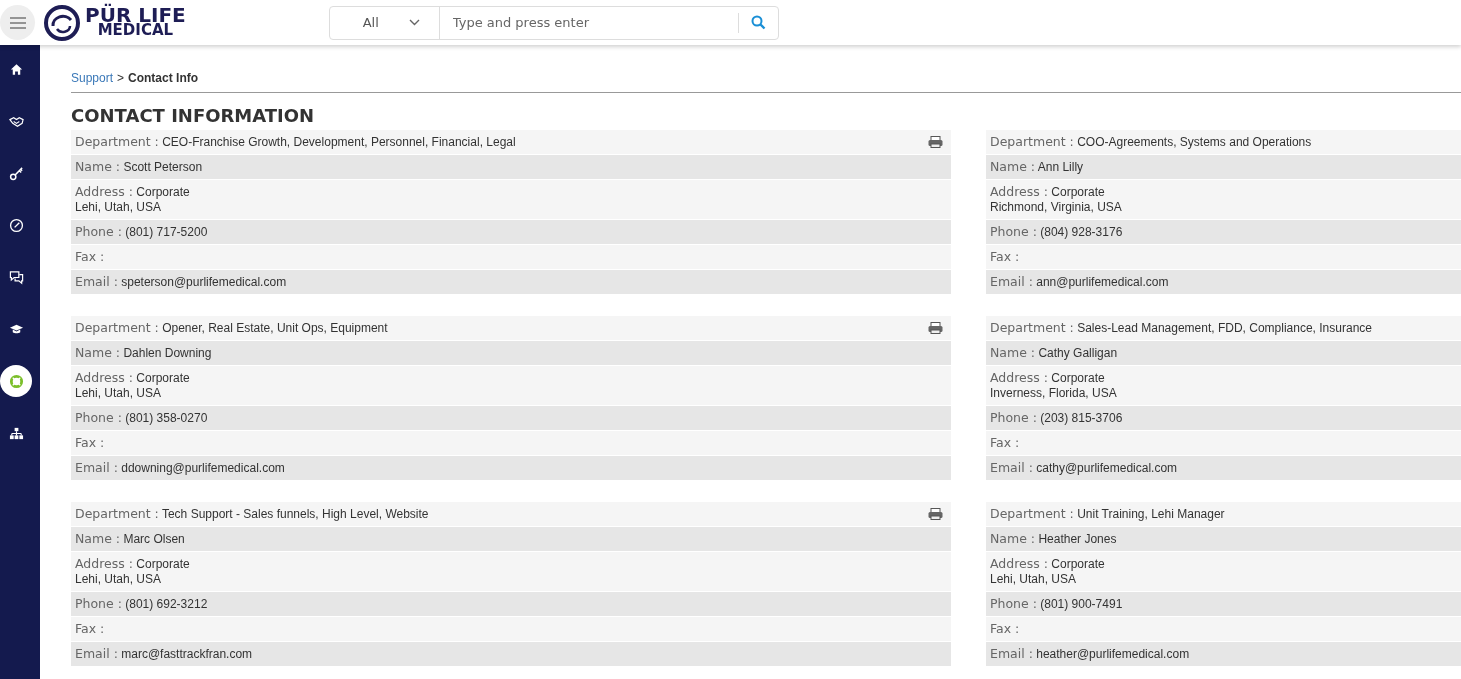 The image size is (1461, 679). I want to click on field-text: Name : Scott Peterson, so click(139, 167).